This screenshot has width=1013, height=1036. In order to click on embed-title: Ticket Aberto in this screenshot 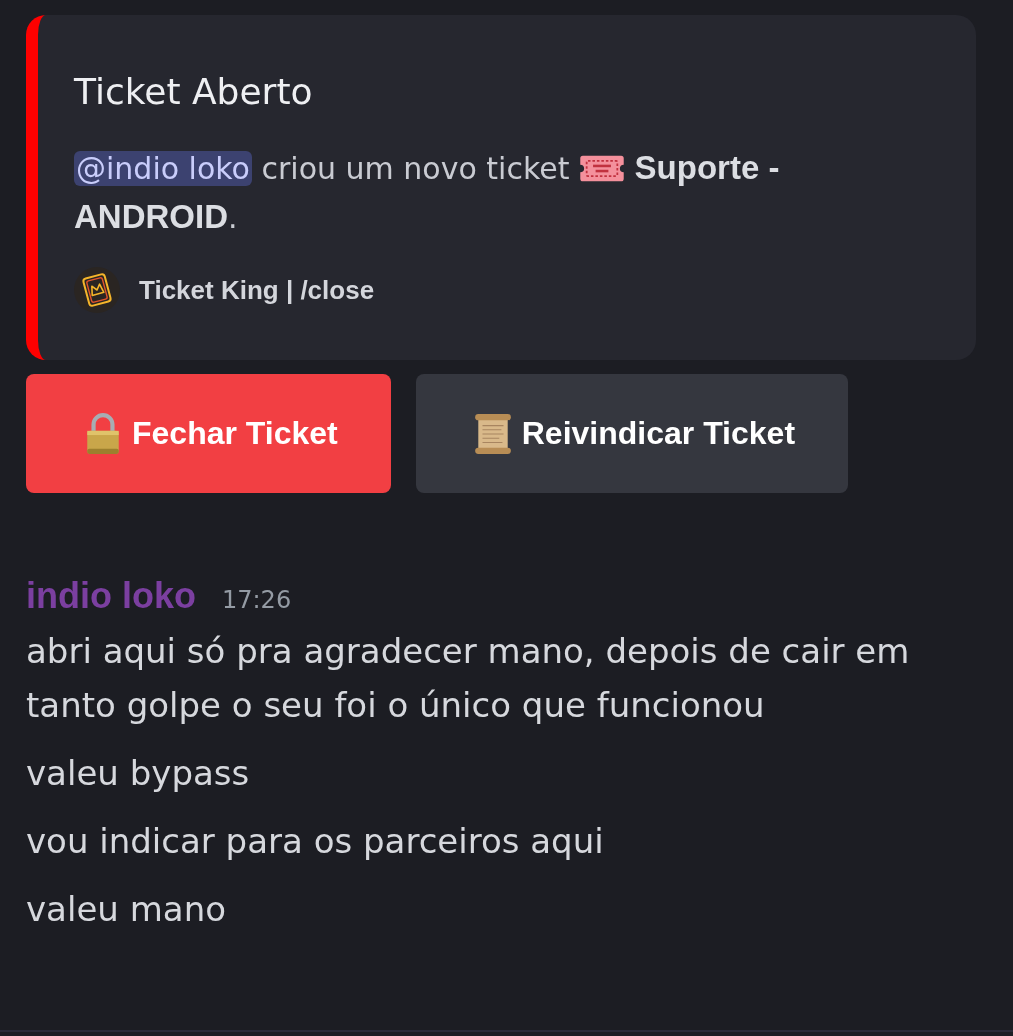, I will do `click(194, 92)`.